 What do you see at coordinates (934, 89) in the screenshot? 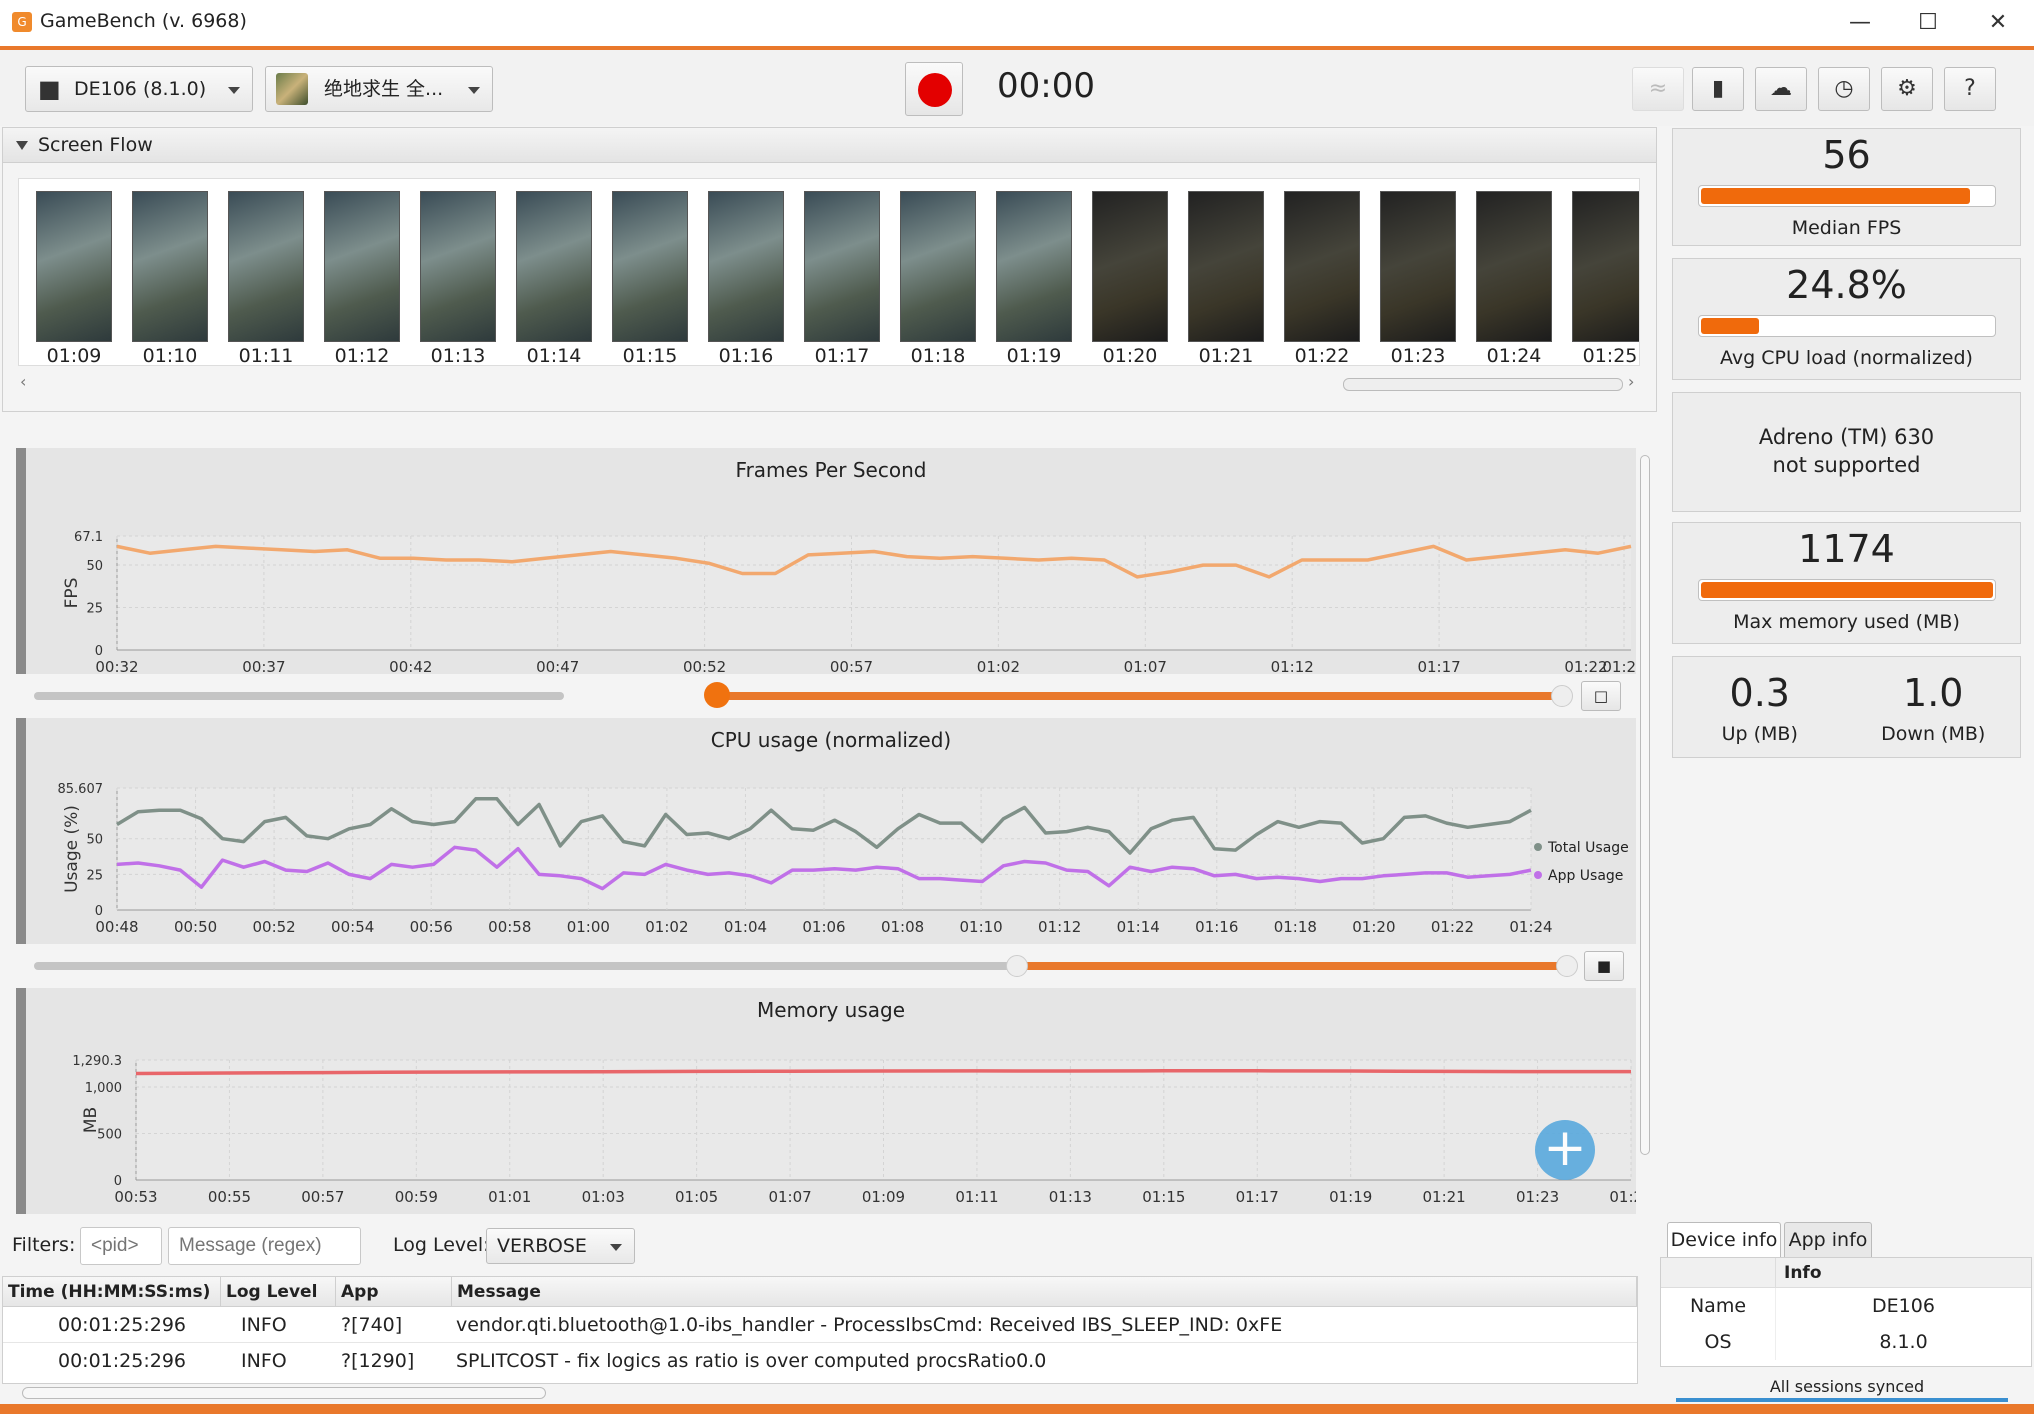
I see `record-button` at bounding box center [934, 89].